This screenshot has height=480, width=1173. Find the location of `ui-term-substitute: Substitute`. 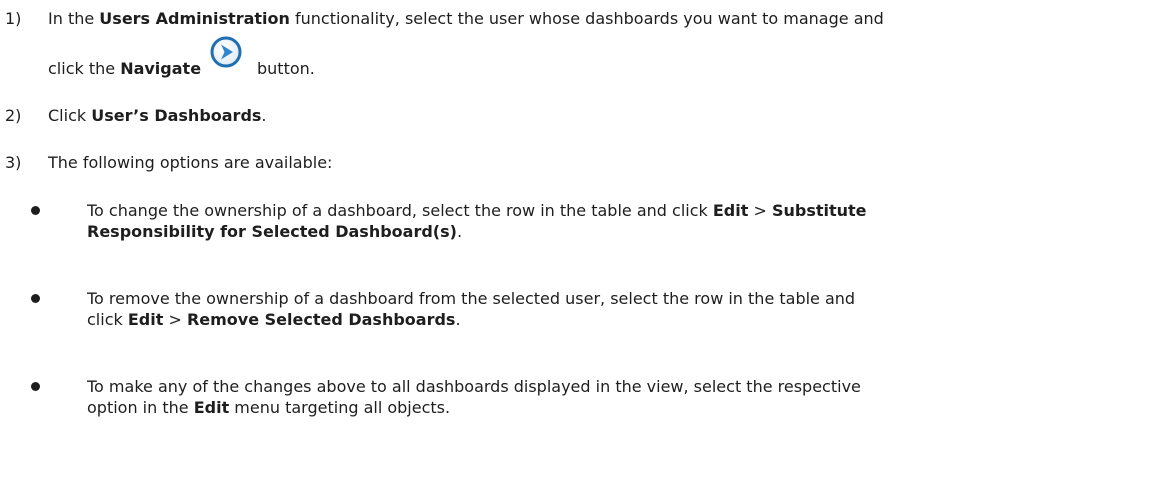

ui-term-substitute: Substitute is located at coordinates (819, 210).